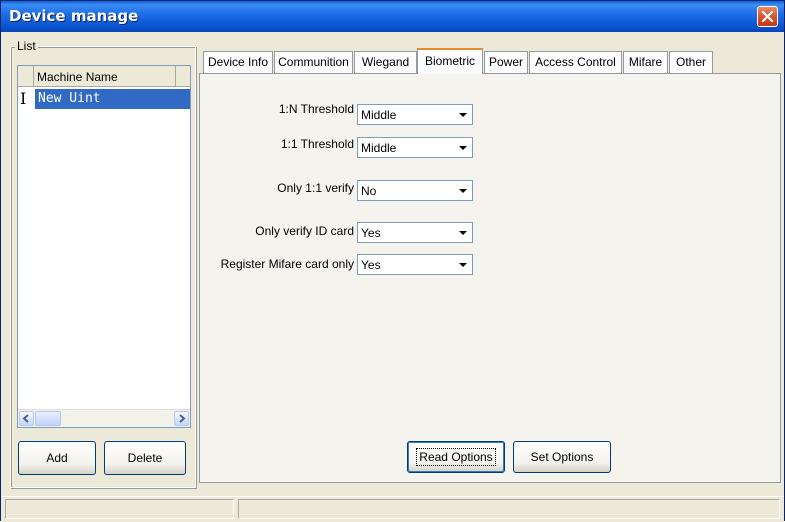 This screenshot has width=785, height=522. What do you see at coordinates (562, 457) in the screenshot?
I see `set-options-button: Set Options` at bounding box center [562, 457].